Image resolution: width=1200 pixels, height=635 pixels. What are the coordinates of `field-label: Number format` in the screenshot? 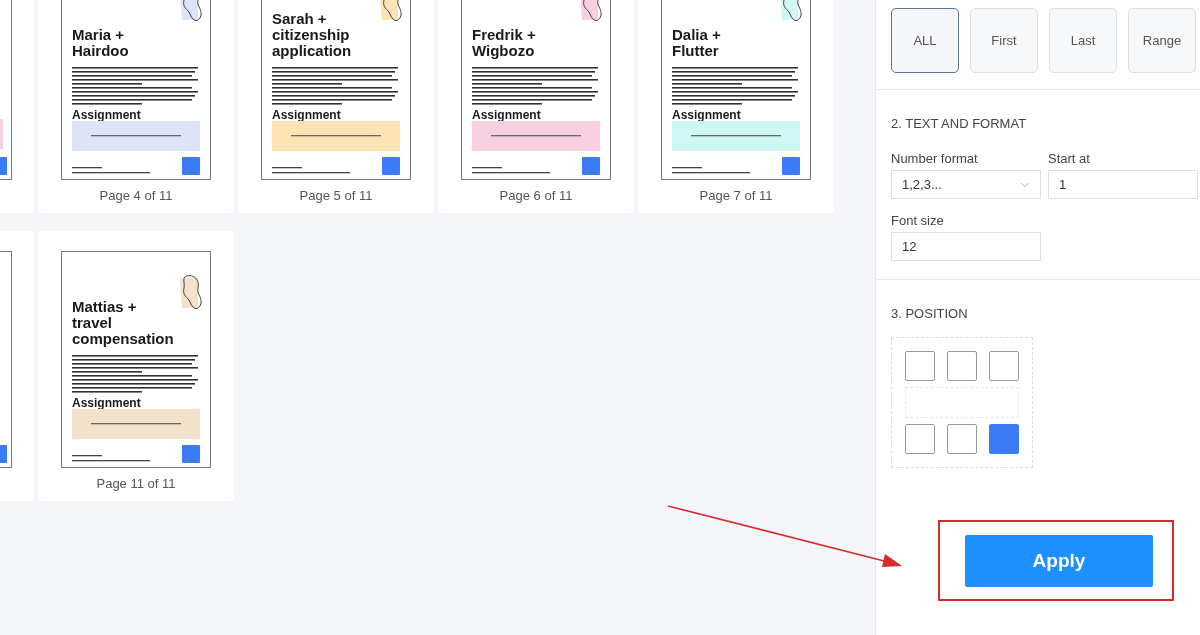 It's located at (935, 158).